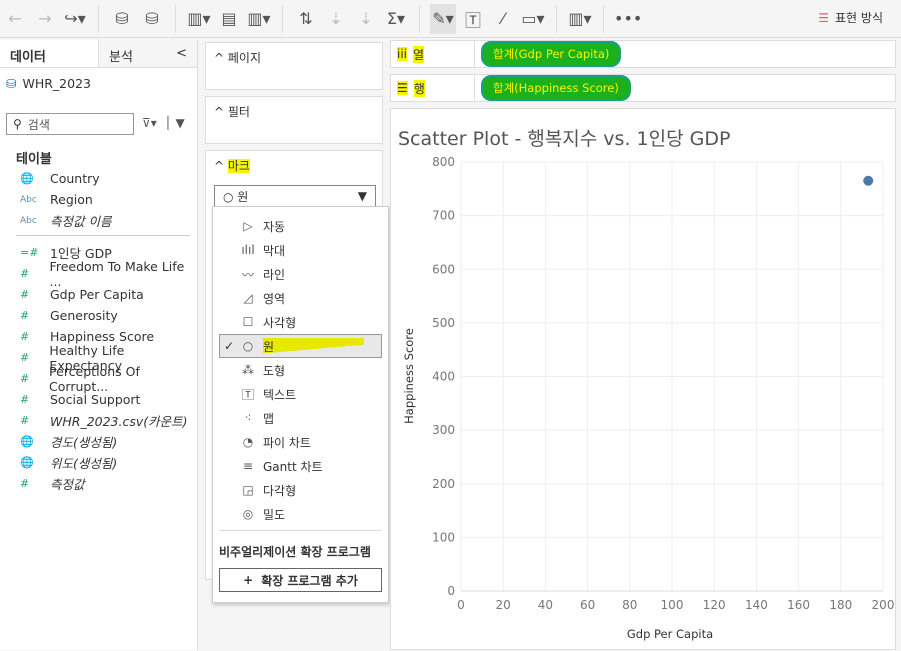 The width and height of the screenshot is (901, 651). Describe the element at coordinates (366, 19) in the screenshot. I see `sort-desc-icon: ⇣` at that location.